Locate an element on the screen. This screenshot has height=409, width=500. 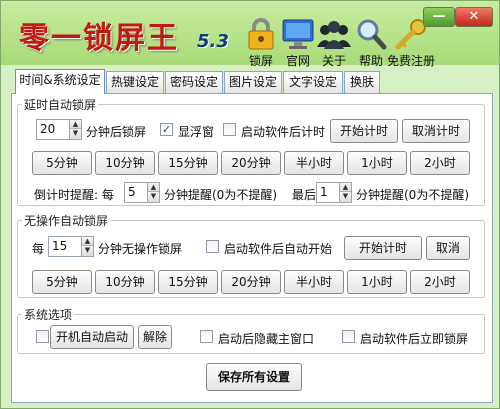
tab-images: 图片设定 is located at coordinates (253, 82).